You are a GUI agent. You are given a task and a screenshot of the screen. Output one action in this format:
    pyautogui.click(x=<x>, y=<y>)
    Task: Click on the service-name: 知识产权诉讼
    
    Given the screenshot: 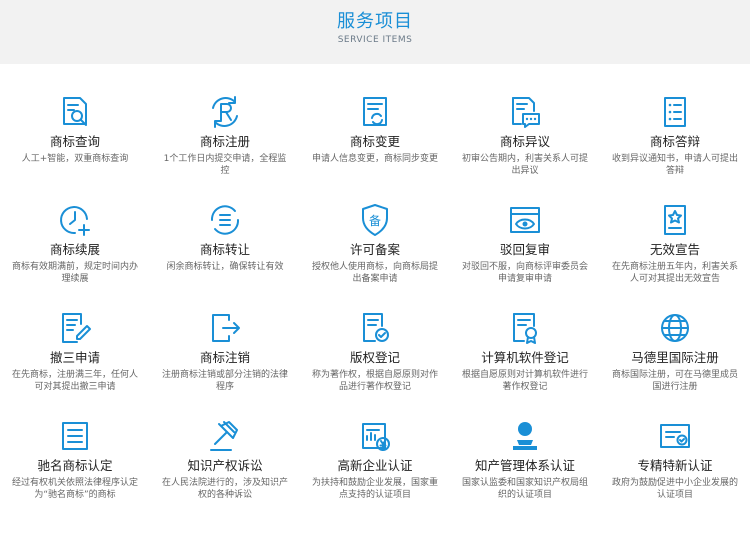 What is the action you would take?
    pyautogui.click(x=225, y=465)
    